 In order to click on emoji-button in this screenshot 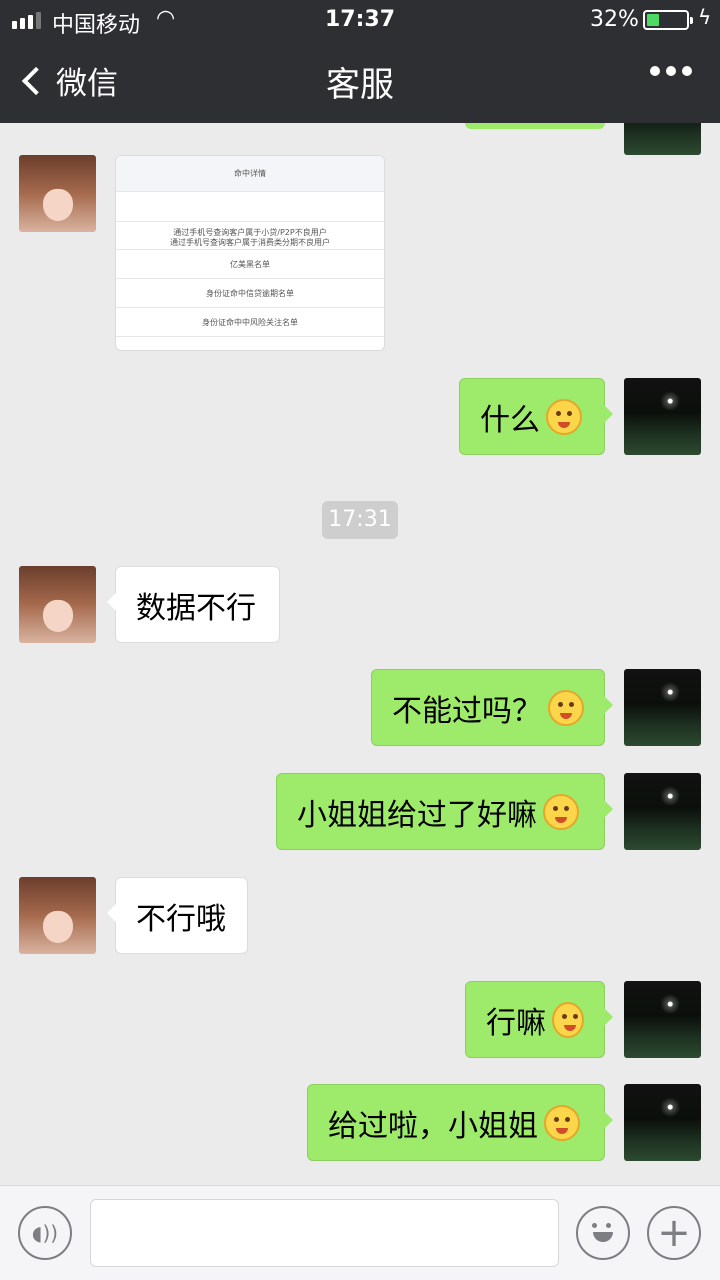, I will do `click(603, 1233)`.